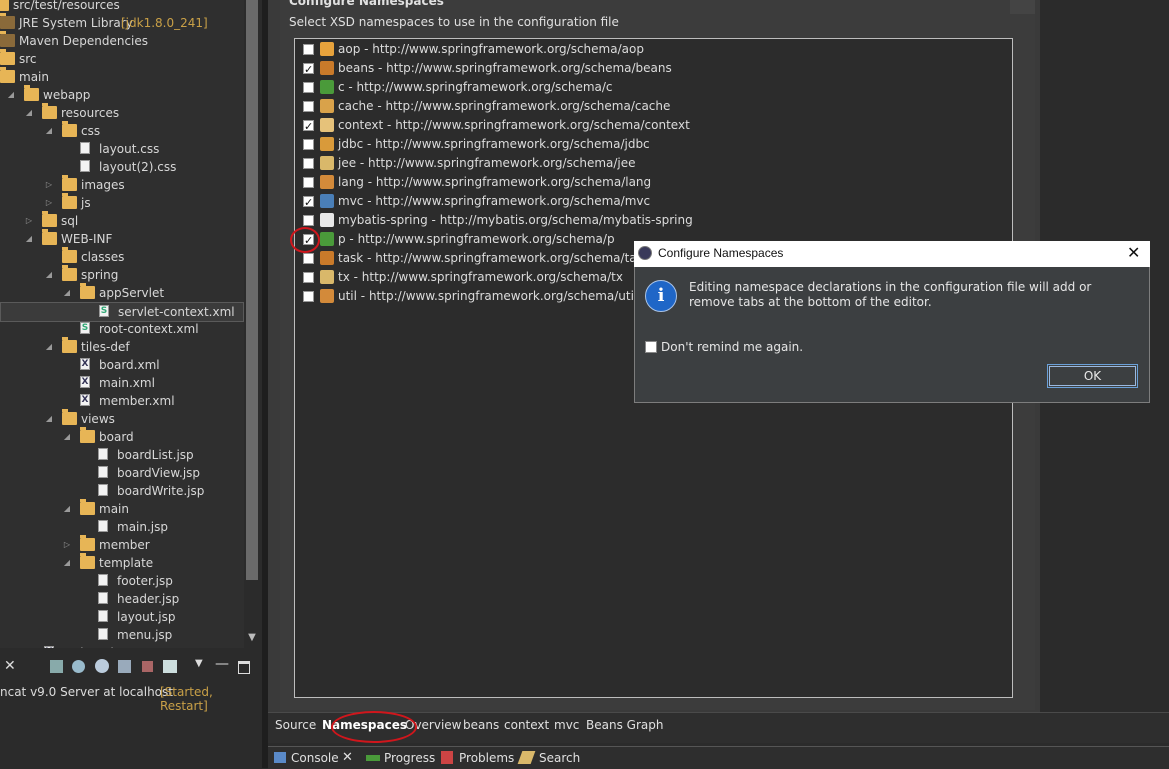  I want to click on tree-item: ◢ resources, so click(121, 112).